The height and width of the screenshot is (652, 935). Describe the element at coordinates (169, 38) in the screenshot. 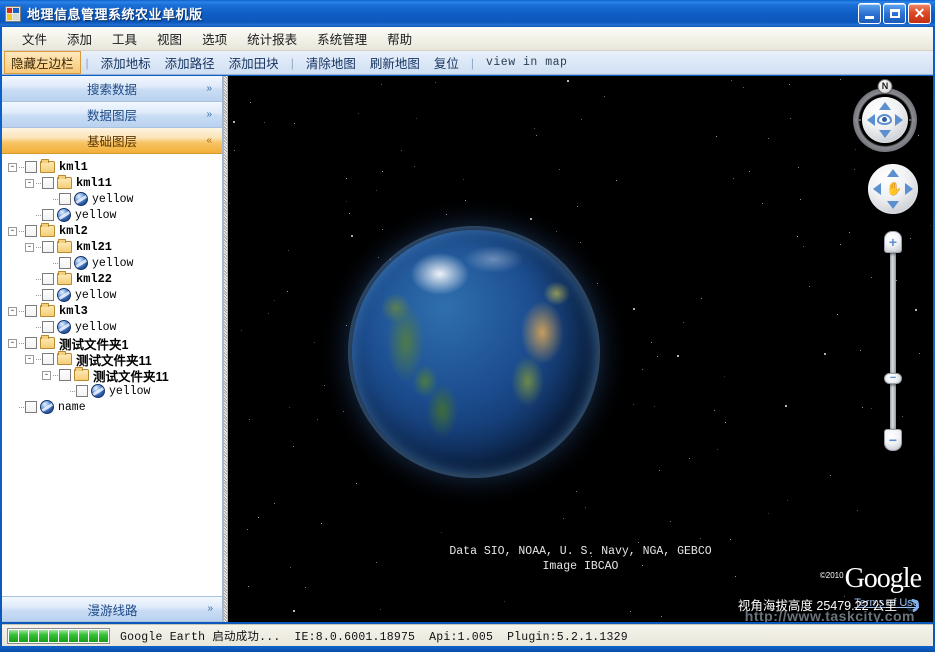

I see `menu-item-3: 视图` at that location.